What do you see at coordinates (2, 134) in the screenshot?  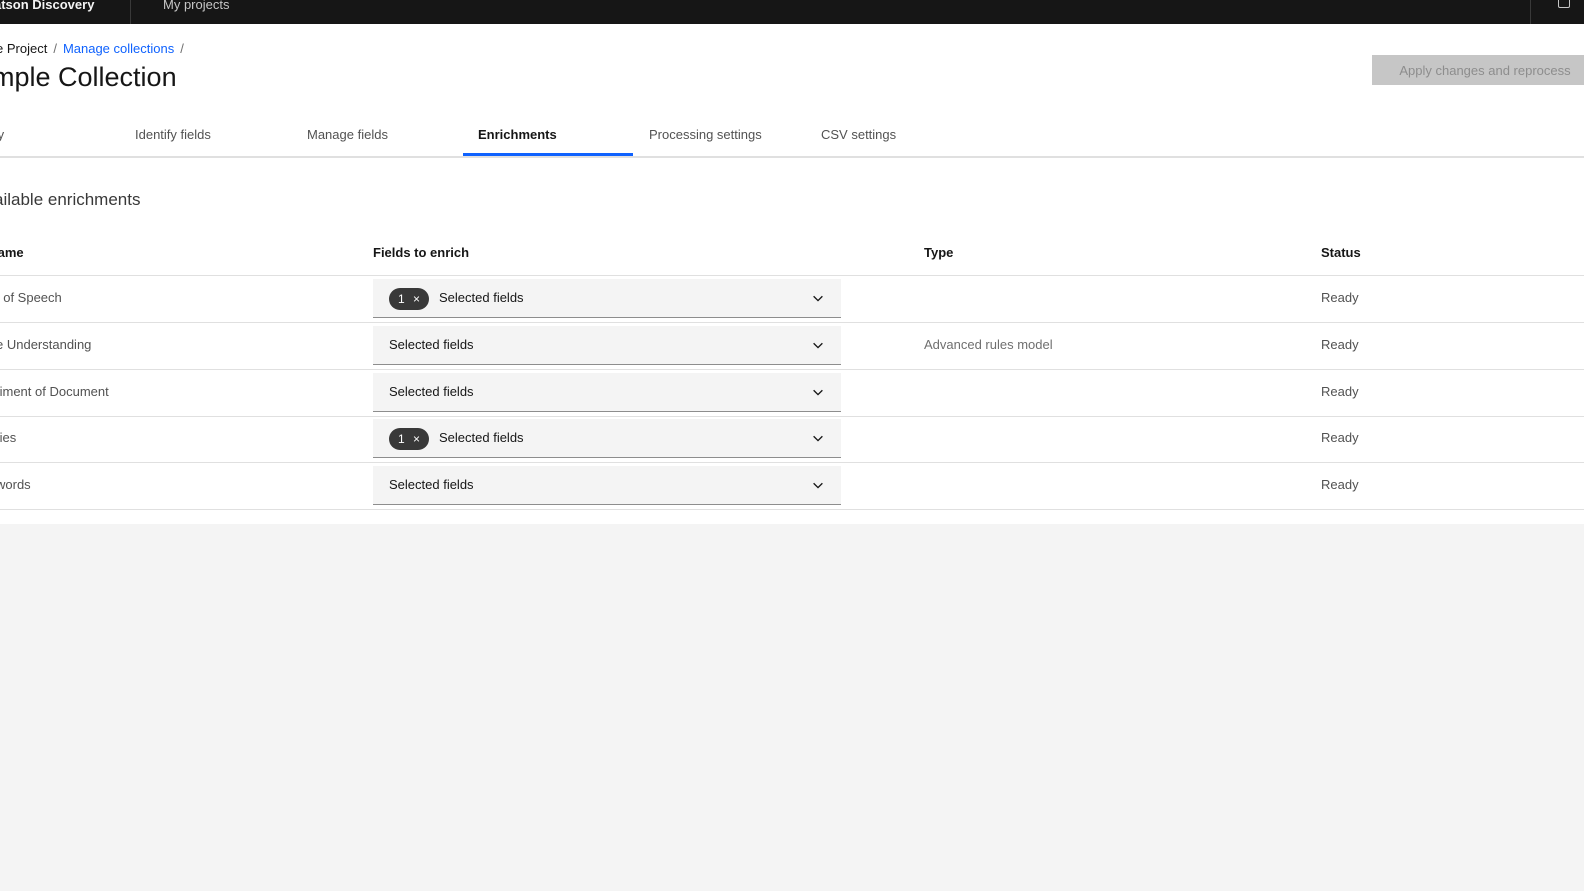 I see `tab-activity: ty` at bounding box center [2, 134].